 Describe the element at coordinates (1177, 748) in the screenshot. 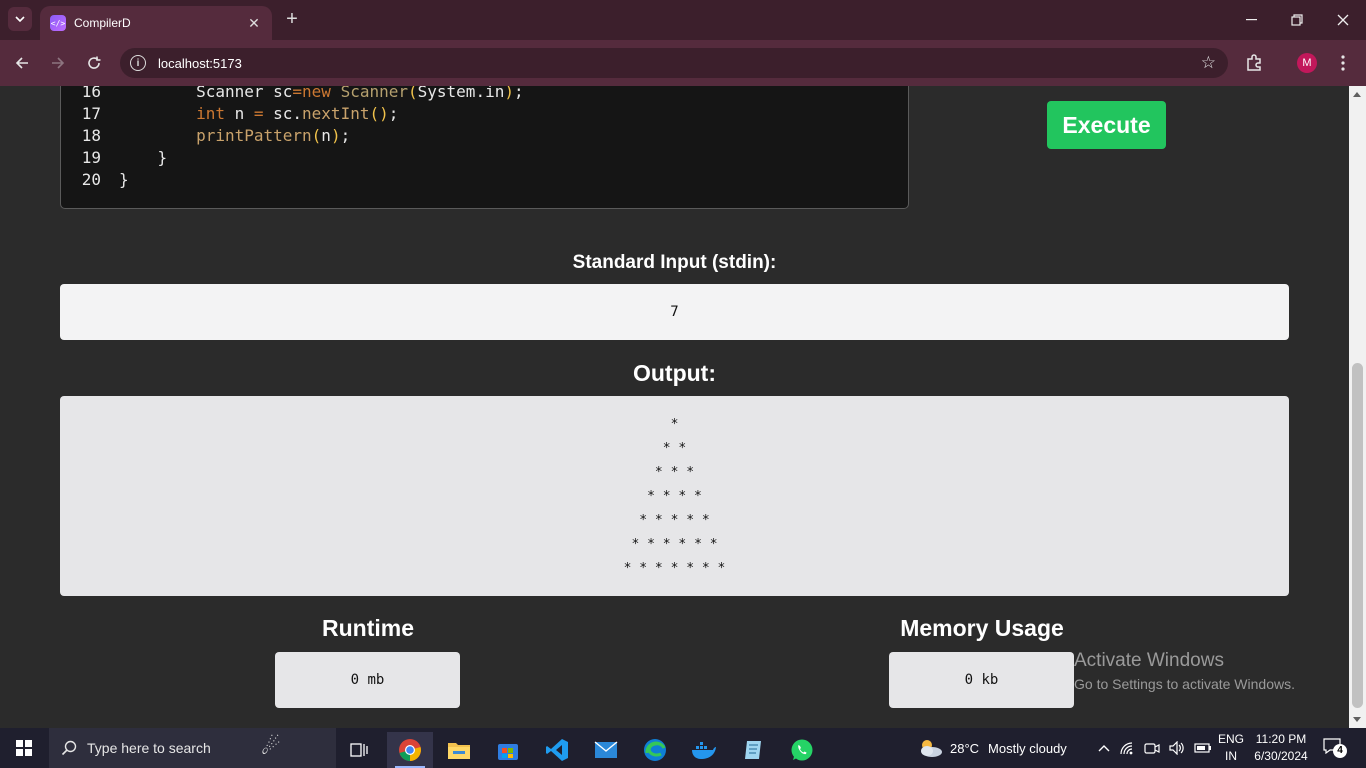

I see `volume-icon` at that location.